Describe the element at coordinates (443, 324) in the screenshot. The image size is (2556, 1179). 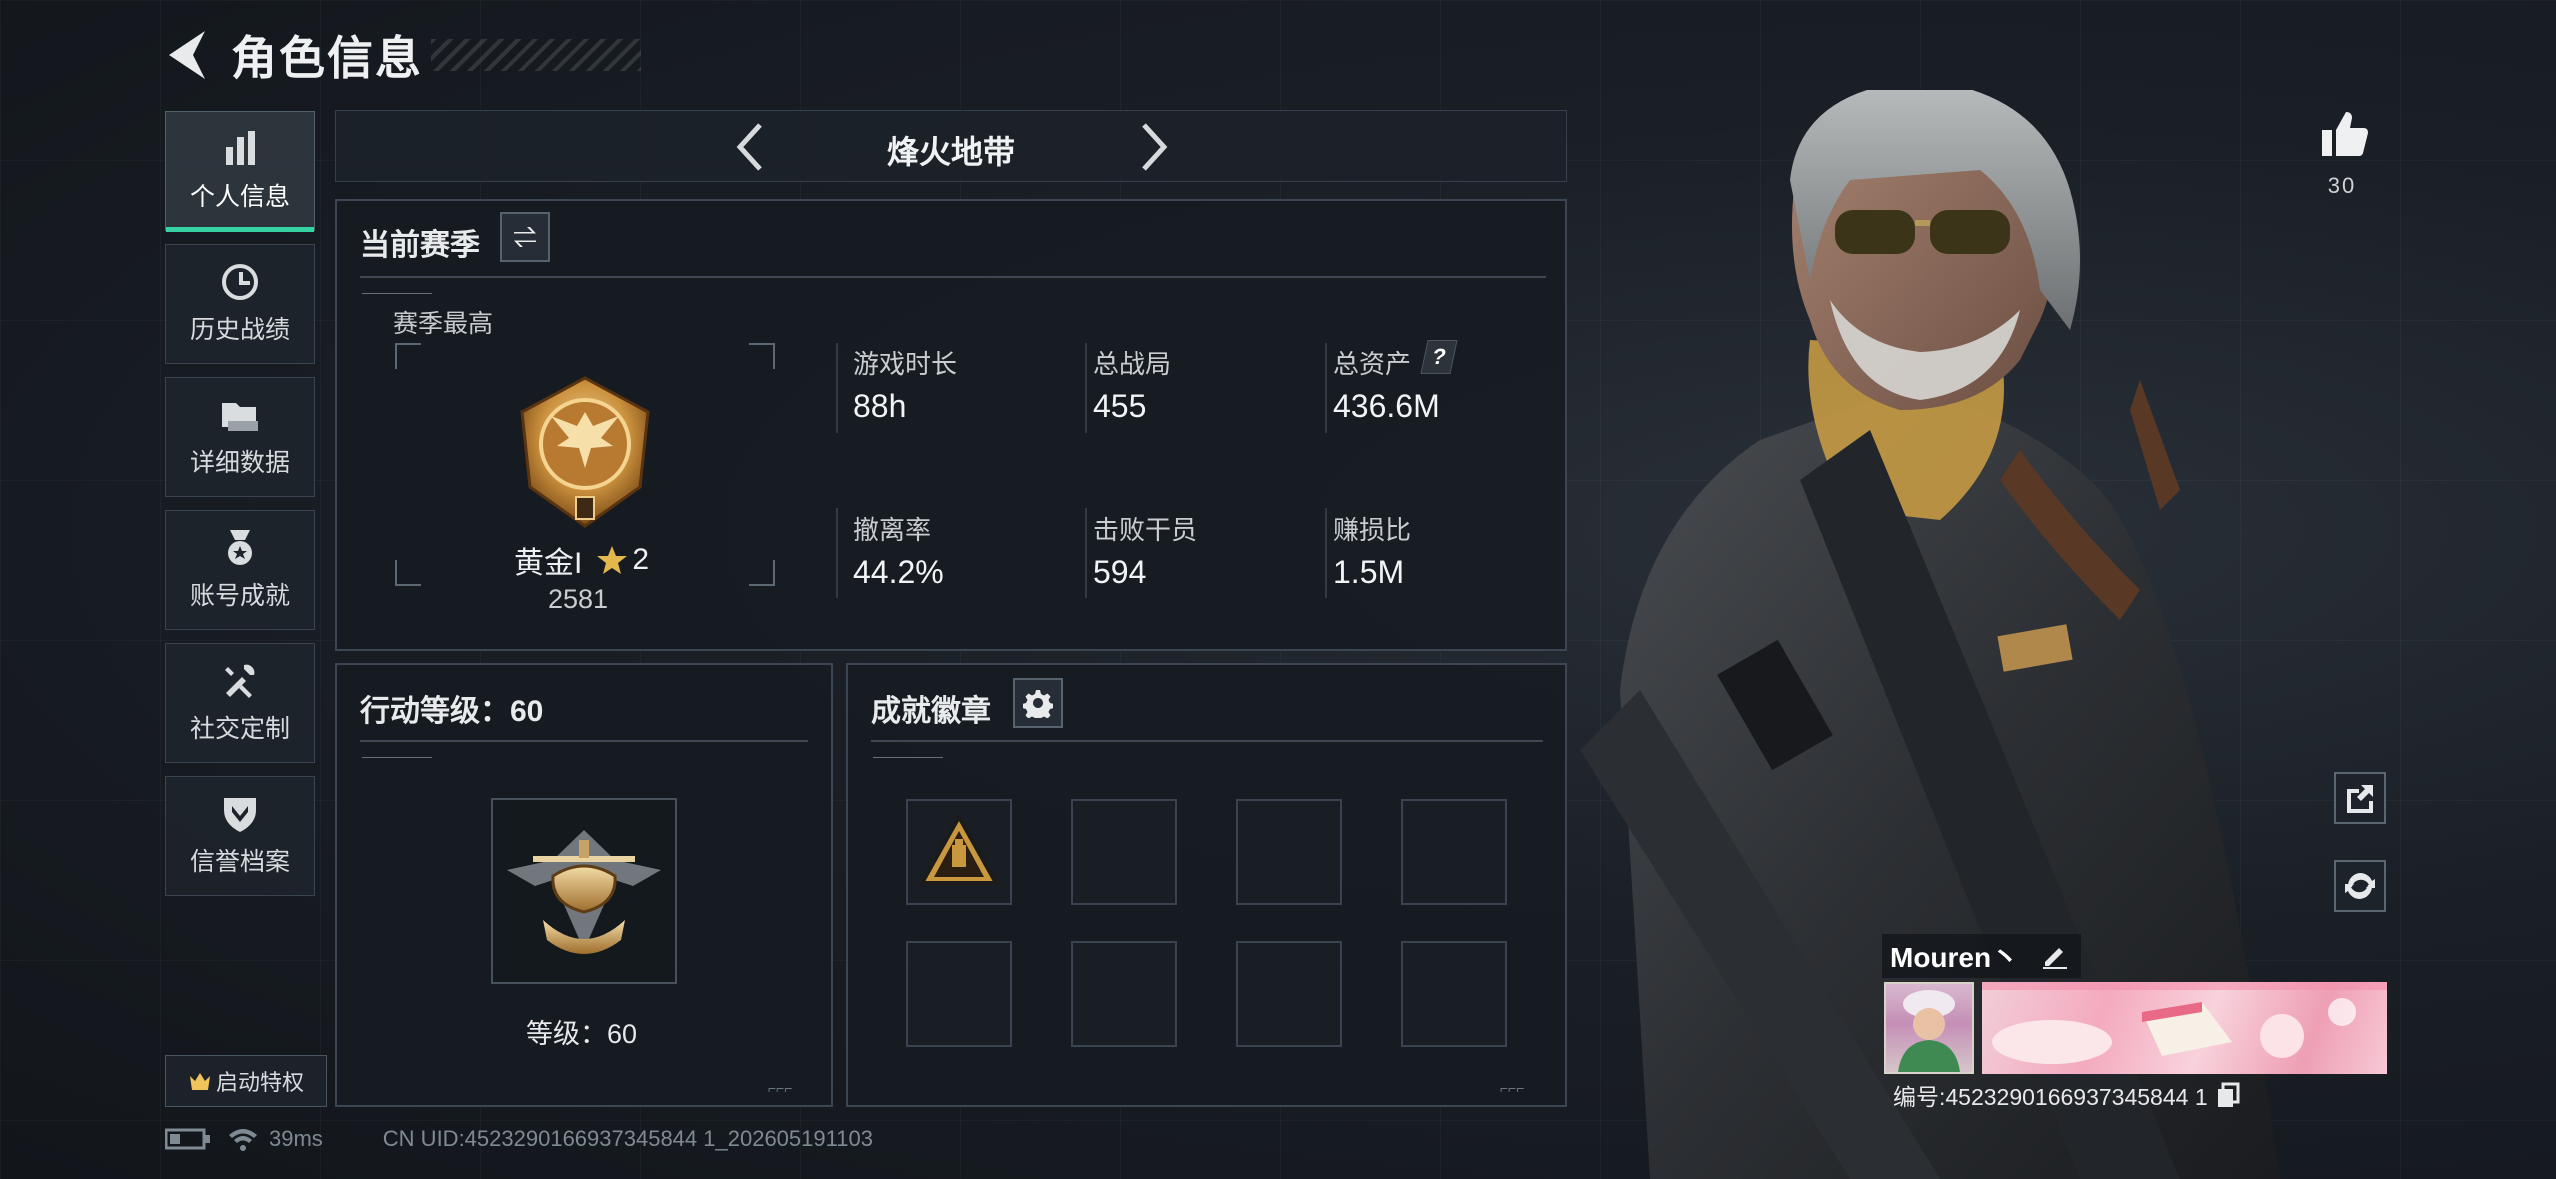
I see `season-subtitle: 赛季最高` at that location.